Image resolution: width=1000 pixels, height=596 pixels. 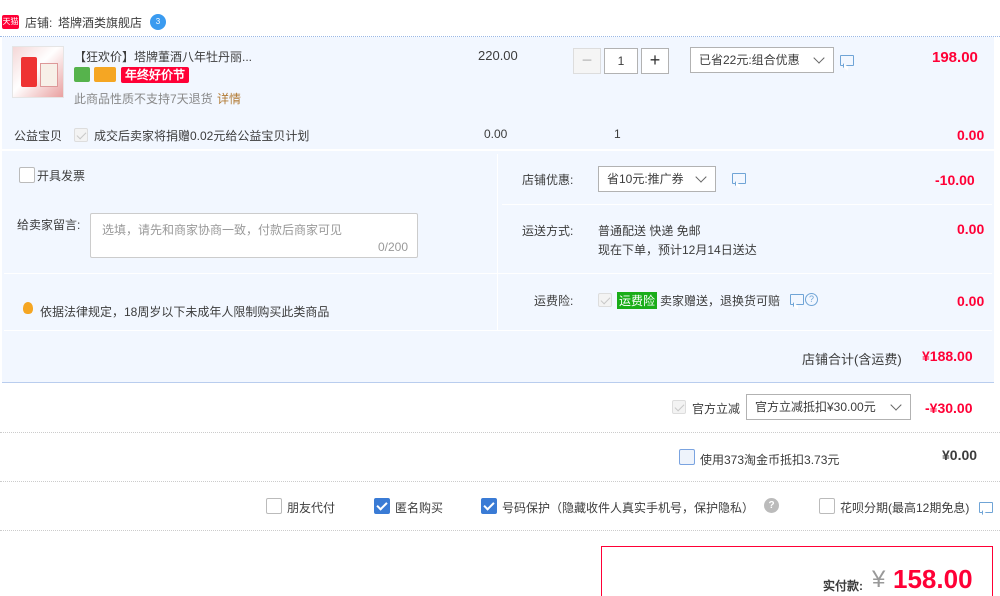 I want to click on huabei-checkbox, so click(x=827, y=506).